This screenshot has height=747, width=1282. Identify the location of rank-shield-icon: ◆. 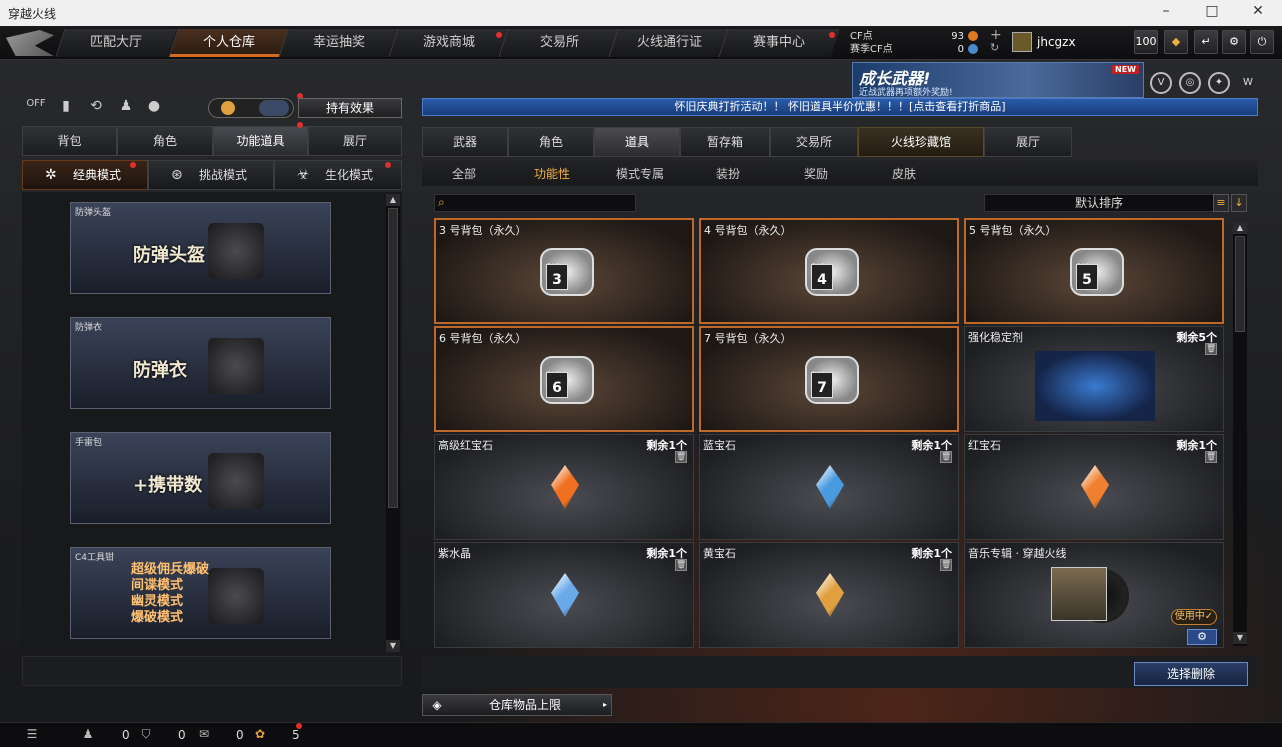
(1176, 42).